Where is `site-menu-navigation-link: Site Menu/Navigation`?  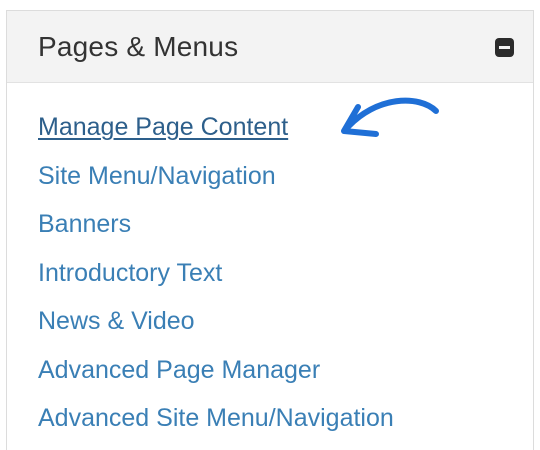
site-menu-navigation-link: Site Menu/Navigation is located at coordinates (157, 176).